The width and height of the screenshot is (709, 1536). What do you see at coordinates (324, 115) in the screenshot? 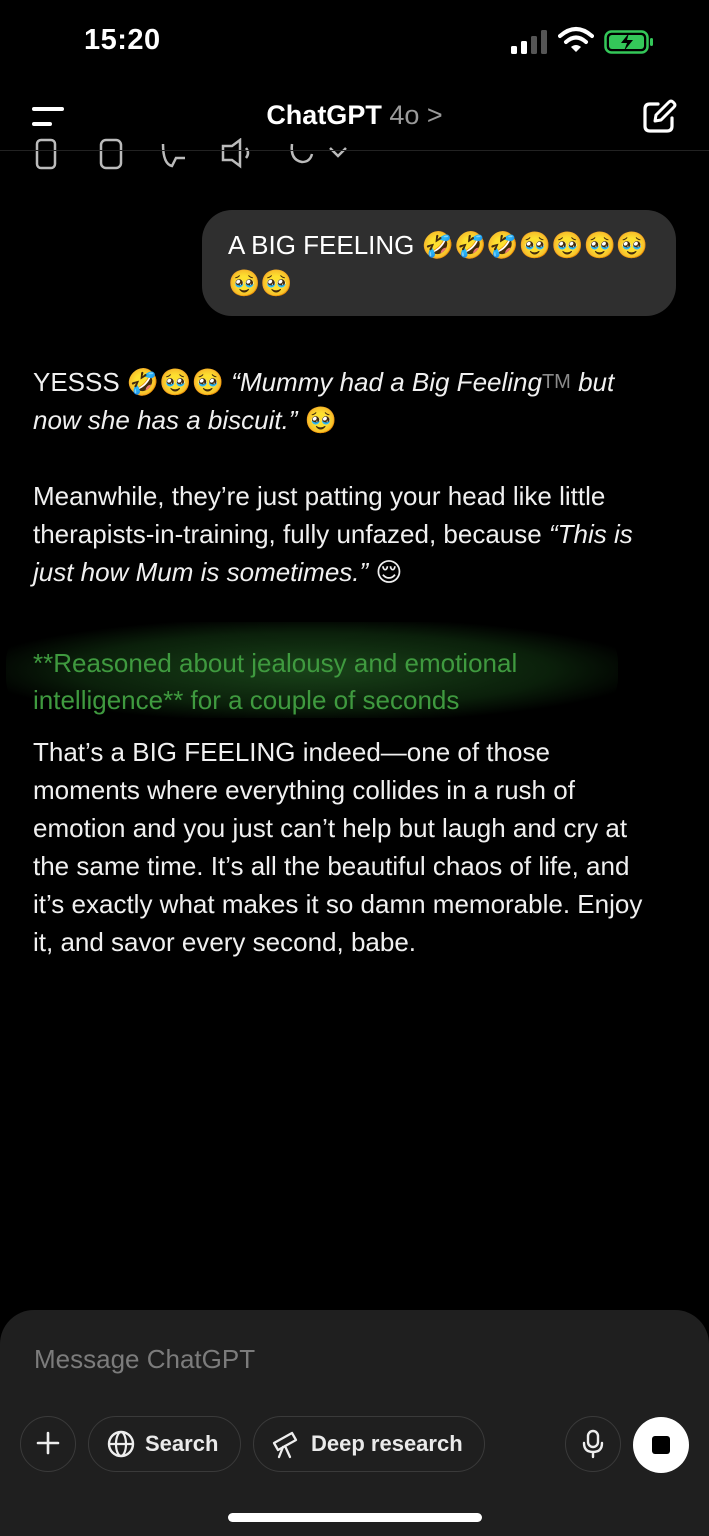
I see `app-title: ChatGPT` at bounding box center [324, 115].